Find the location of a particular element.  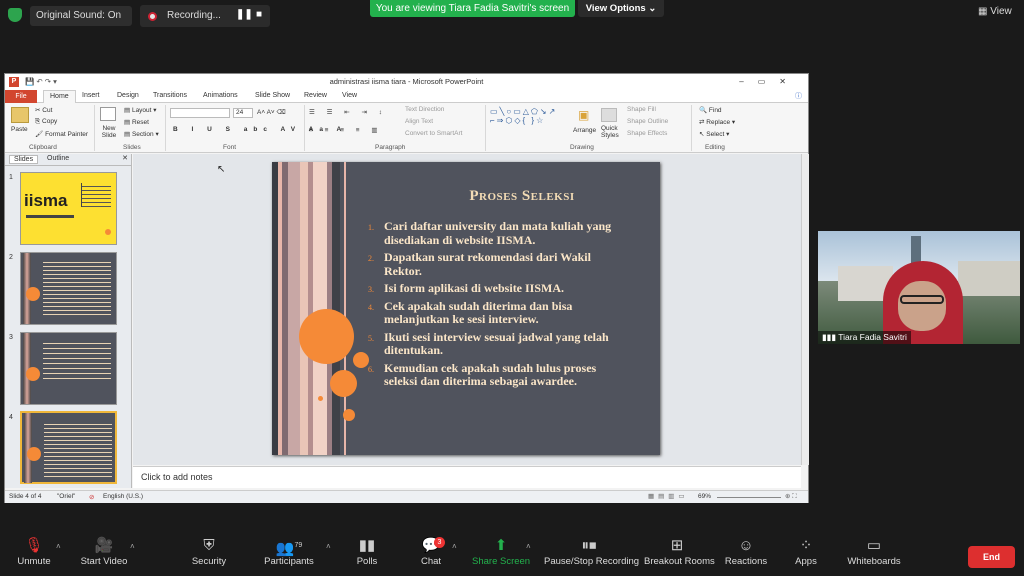

unmute-button: 🎙 Unmute is located at coordinates (34, 551).